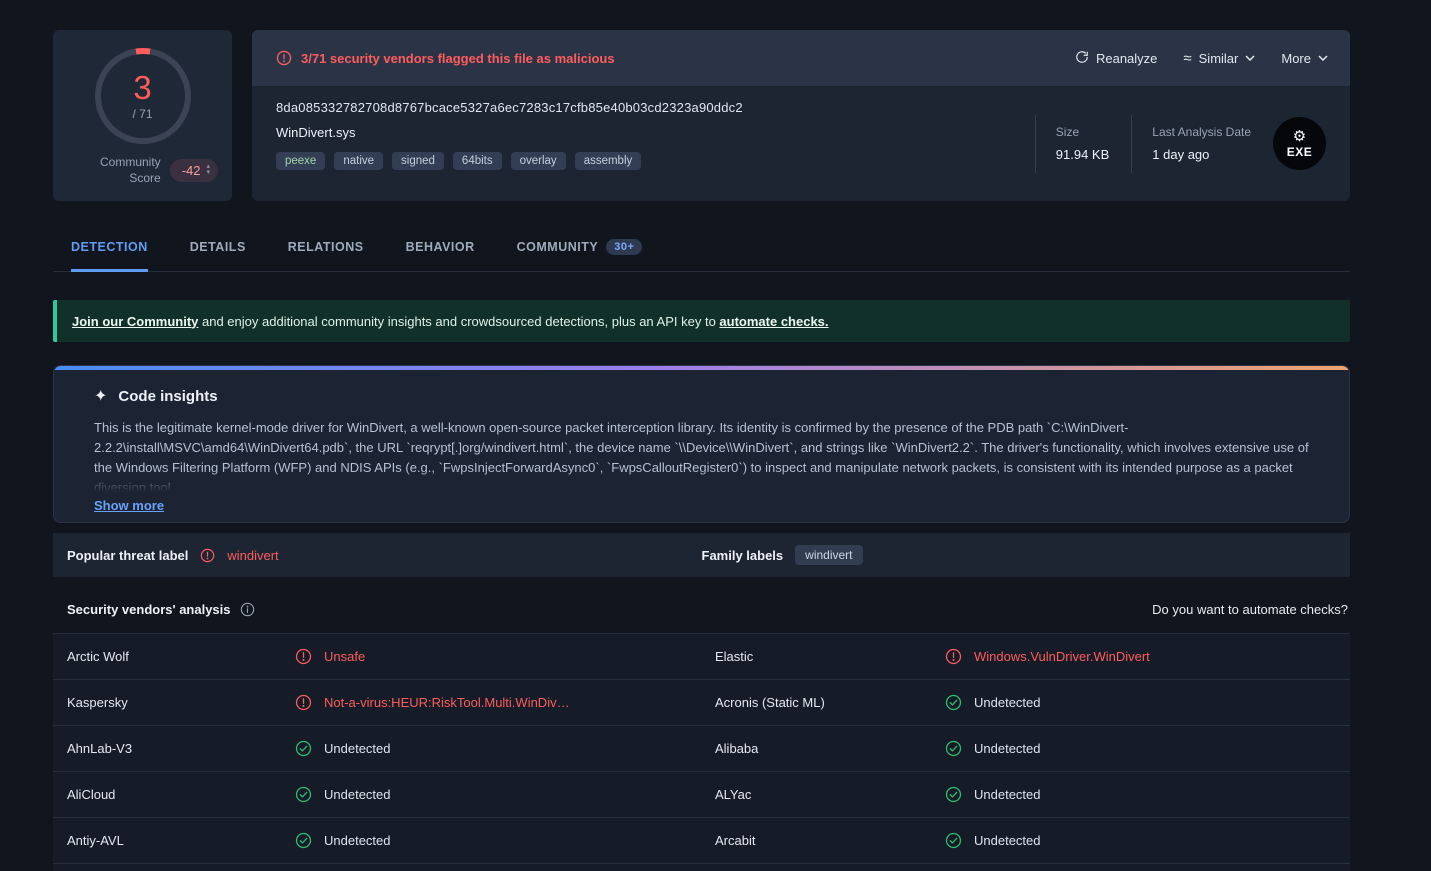 Image resolution: width=1431 pixels, height=871 pixels. I want to click on tag-64bits: 64bits, so click(477, 161).